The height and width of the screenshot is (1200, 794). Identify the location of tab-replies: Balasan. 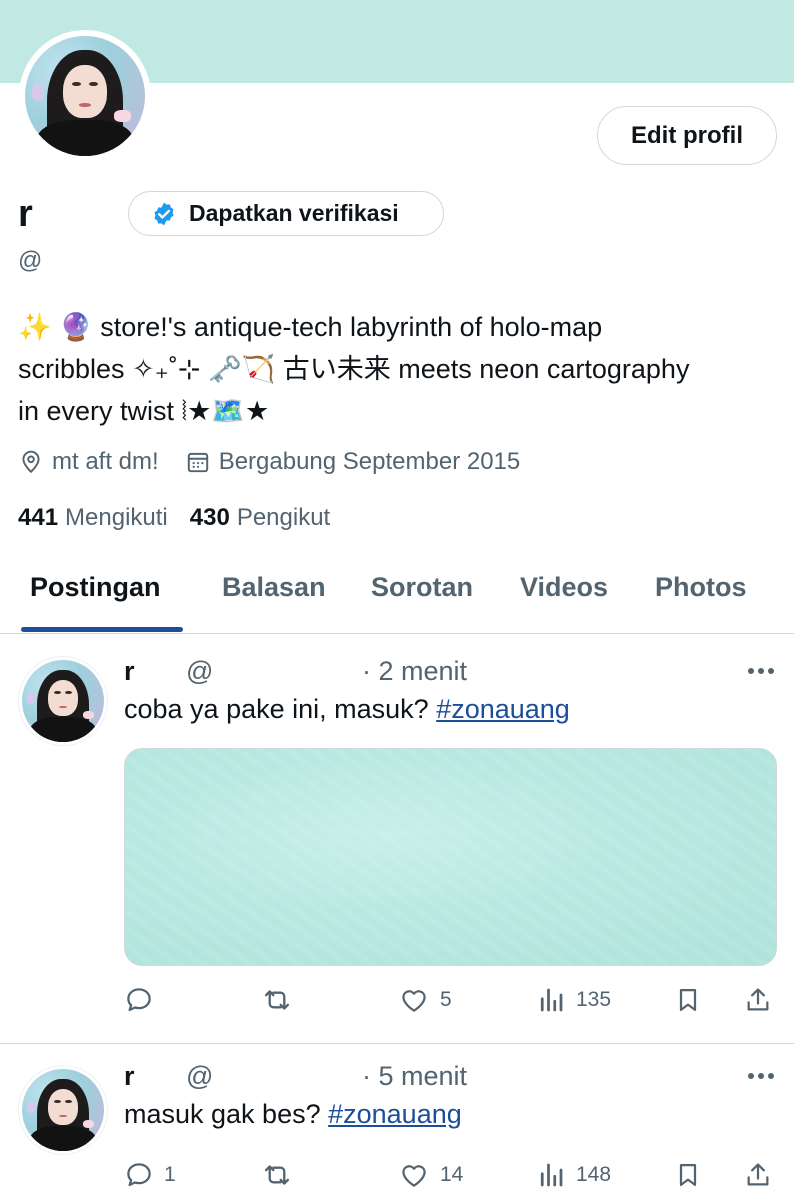
(274, 587).